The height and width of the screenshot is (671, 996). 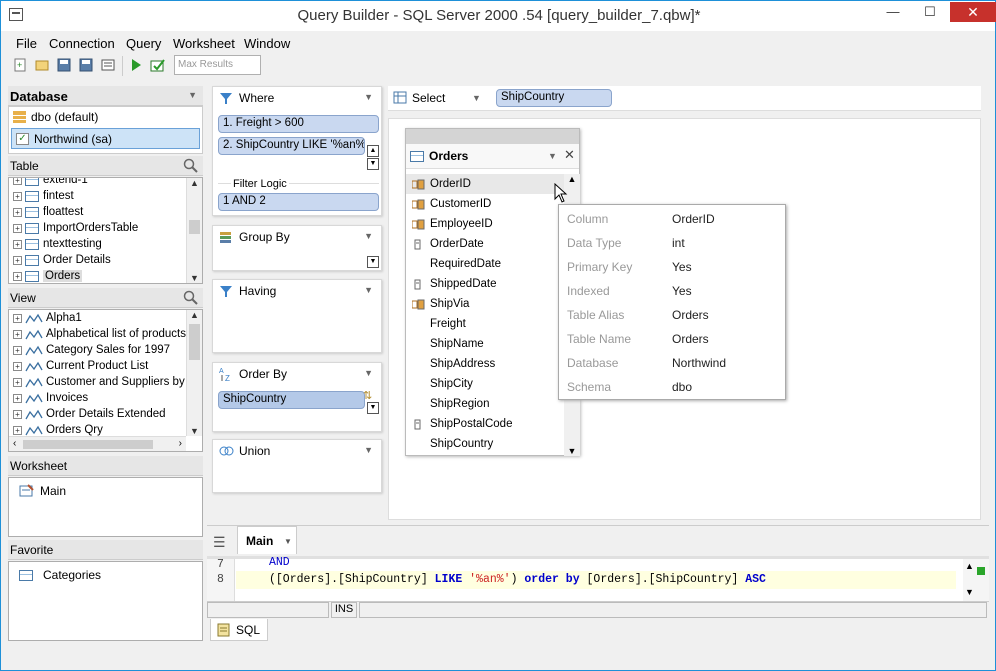 I want to click on sort-direction-icon: ⇅, so click(x=367, y=395).